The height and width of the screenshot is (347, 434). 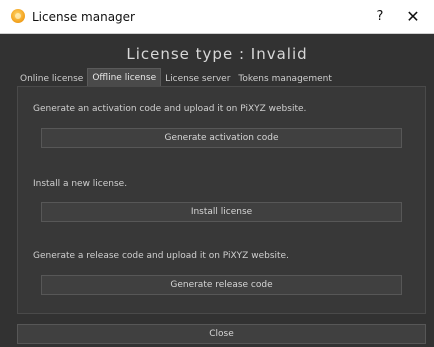 What do you see at coordinates (217, 17) in the screenshot?
I see `title-bar: License manager ? ✕` at bounding box center [217, 17].